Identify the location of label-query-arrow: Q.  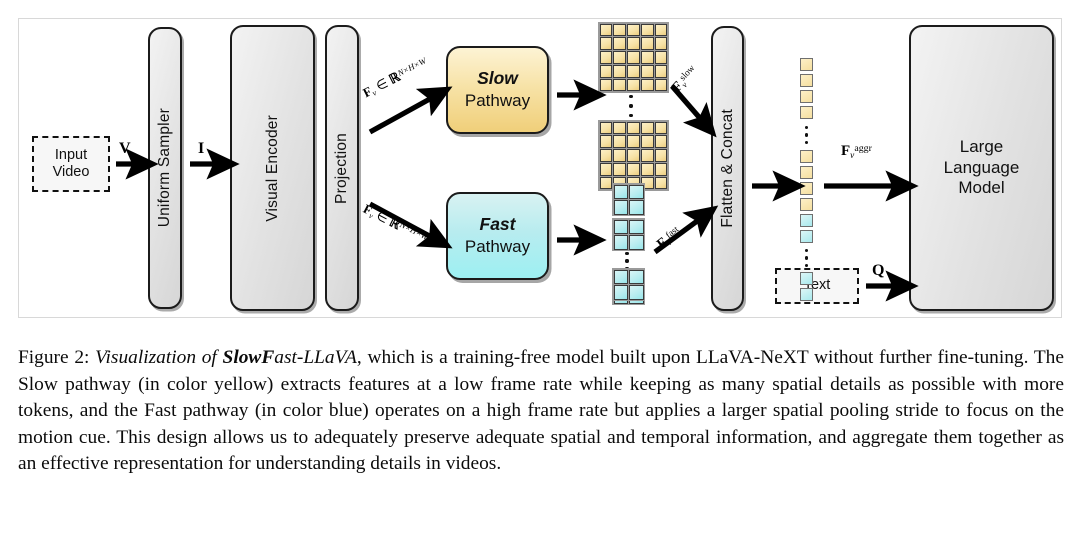
(878, 270).